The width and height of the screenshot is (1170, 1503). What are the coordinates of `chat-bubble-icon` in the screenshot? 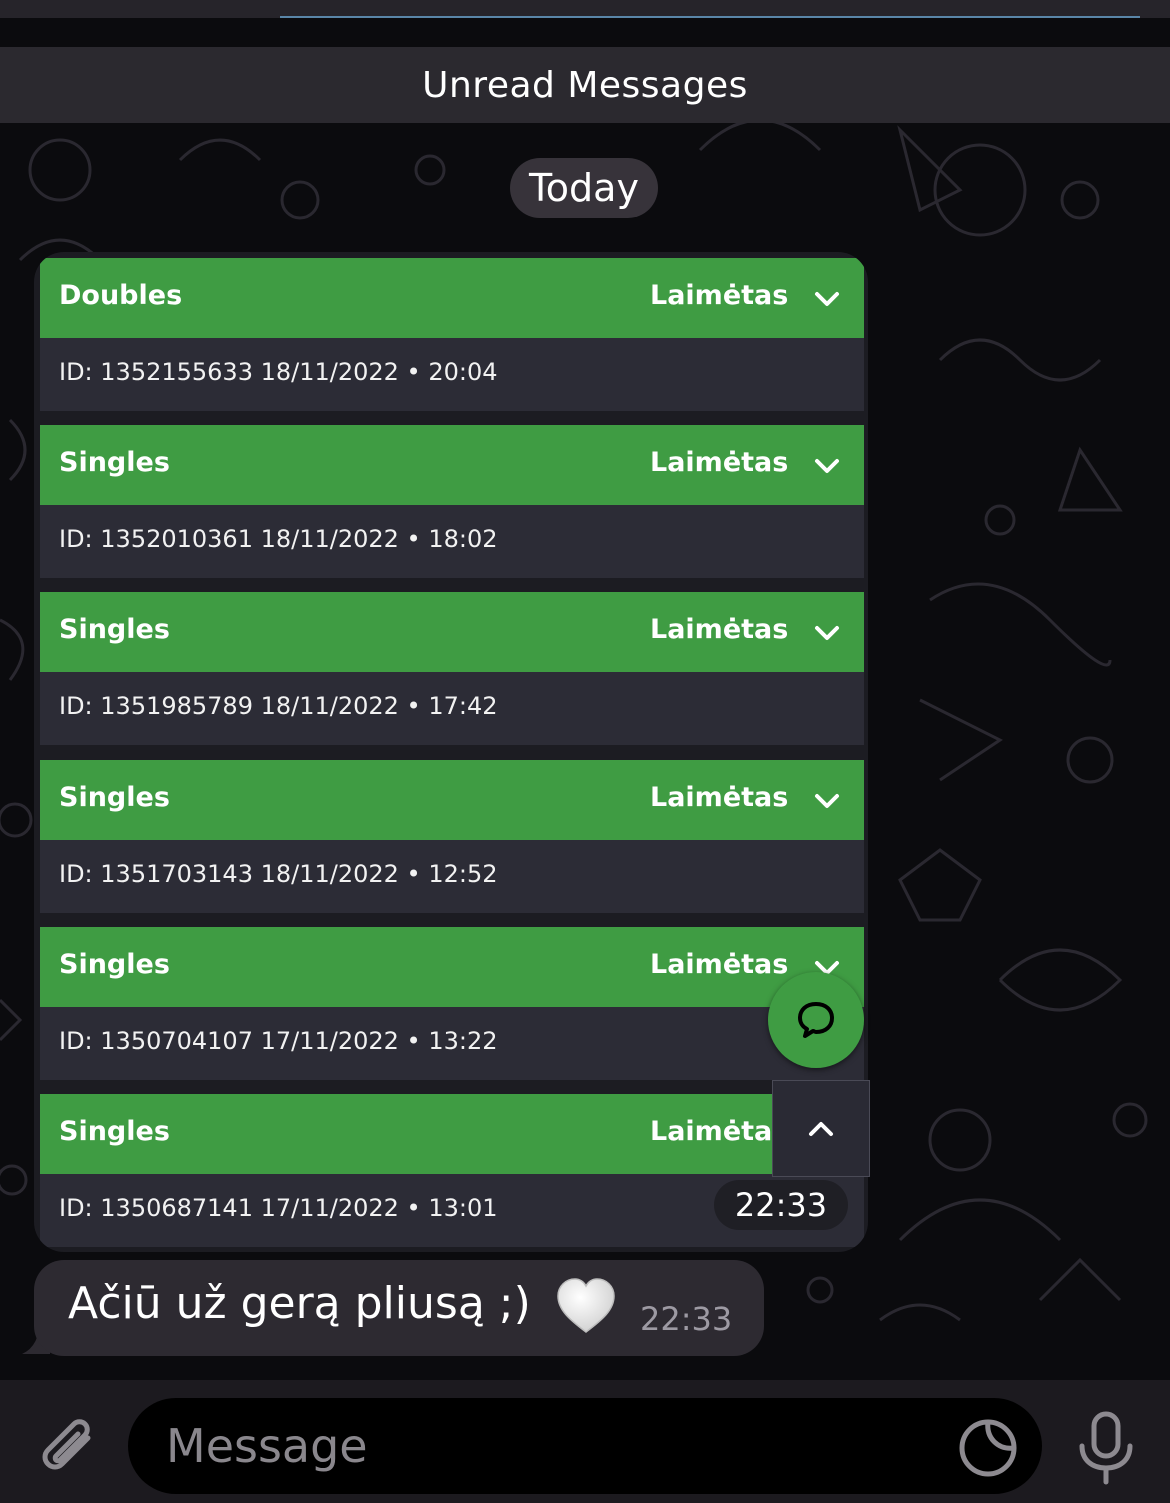 It's located at (816, 1020).